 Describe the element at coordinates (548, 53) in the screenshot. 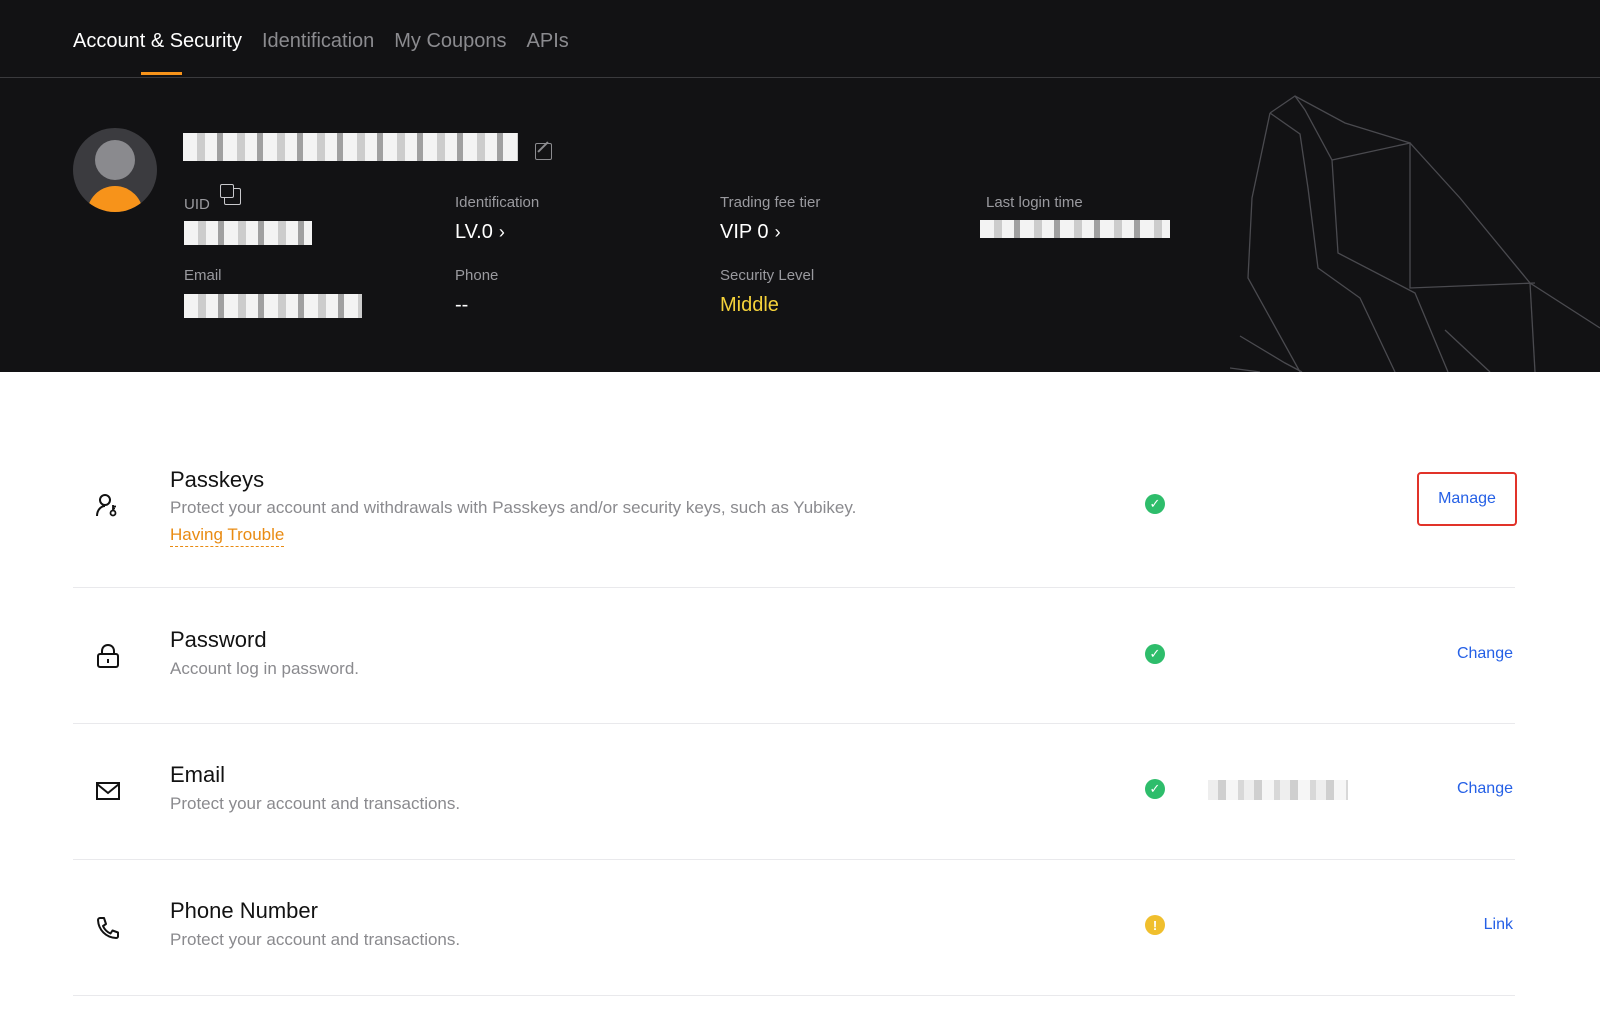

I see `tab-apis: APIs` at that location.